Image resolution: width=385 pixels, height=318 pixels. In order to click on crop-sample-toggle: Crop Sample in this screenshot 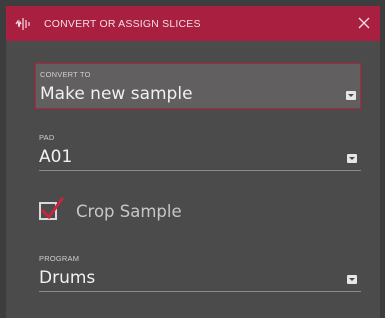, I will do `click(110, 210)`.